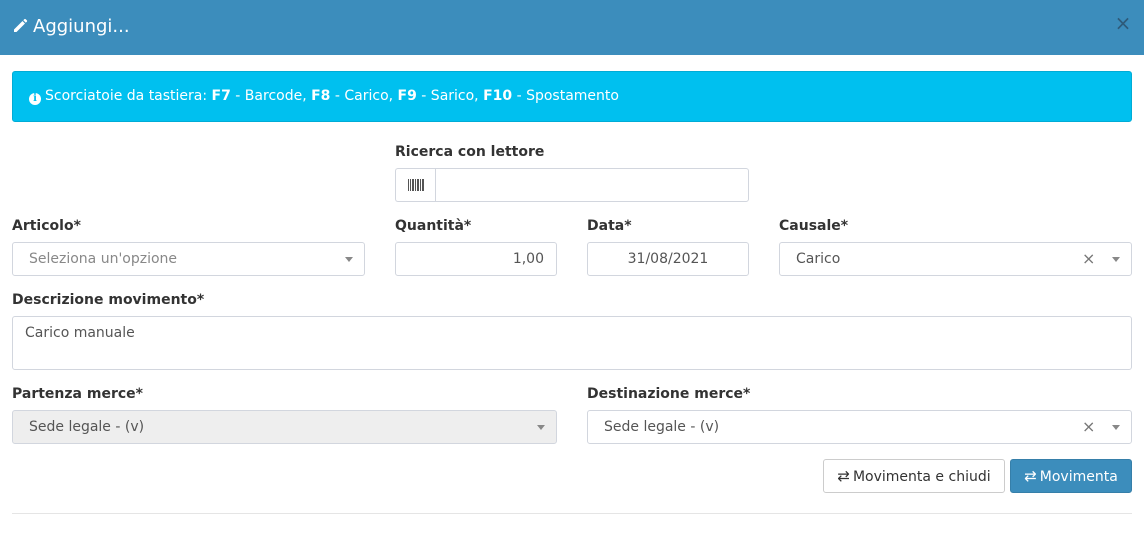 This screenshot has width=1144, height=545. Describe the element at coordinates (814, 226) in the screenshot. I see `causale-label: Causale*` at that location.